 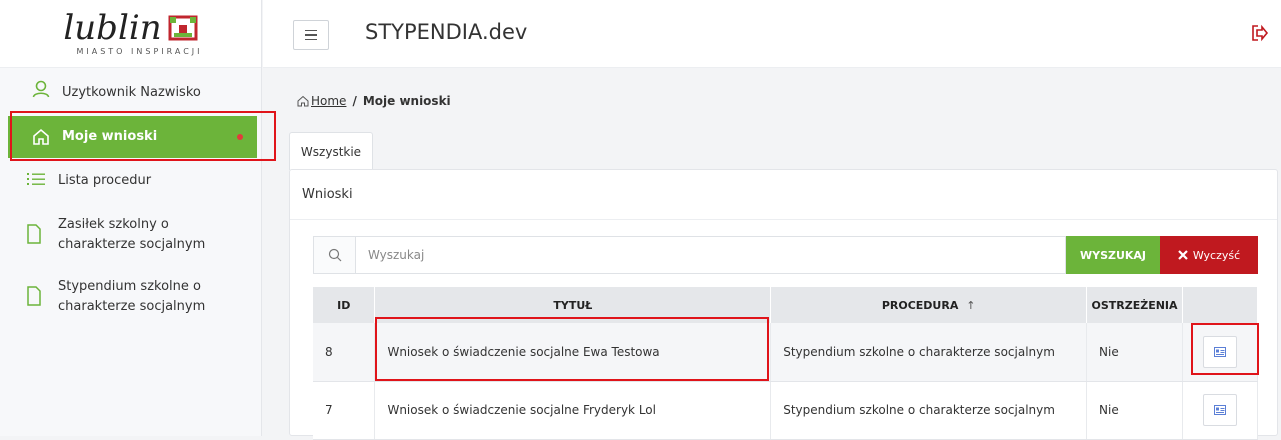 I want to click on search-button: WYSZUKAJ, so click(x=1113, y=255).